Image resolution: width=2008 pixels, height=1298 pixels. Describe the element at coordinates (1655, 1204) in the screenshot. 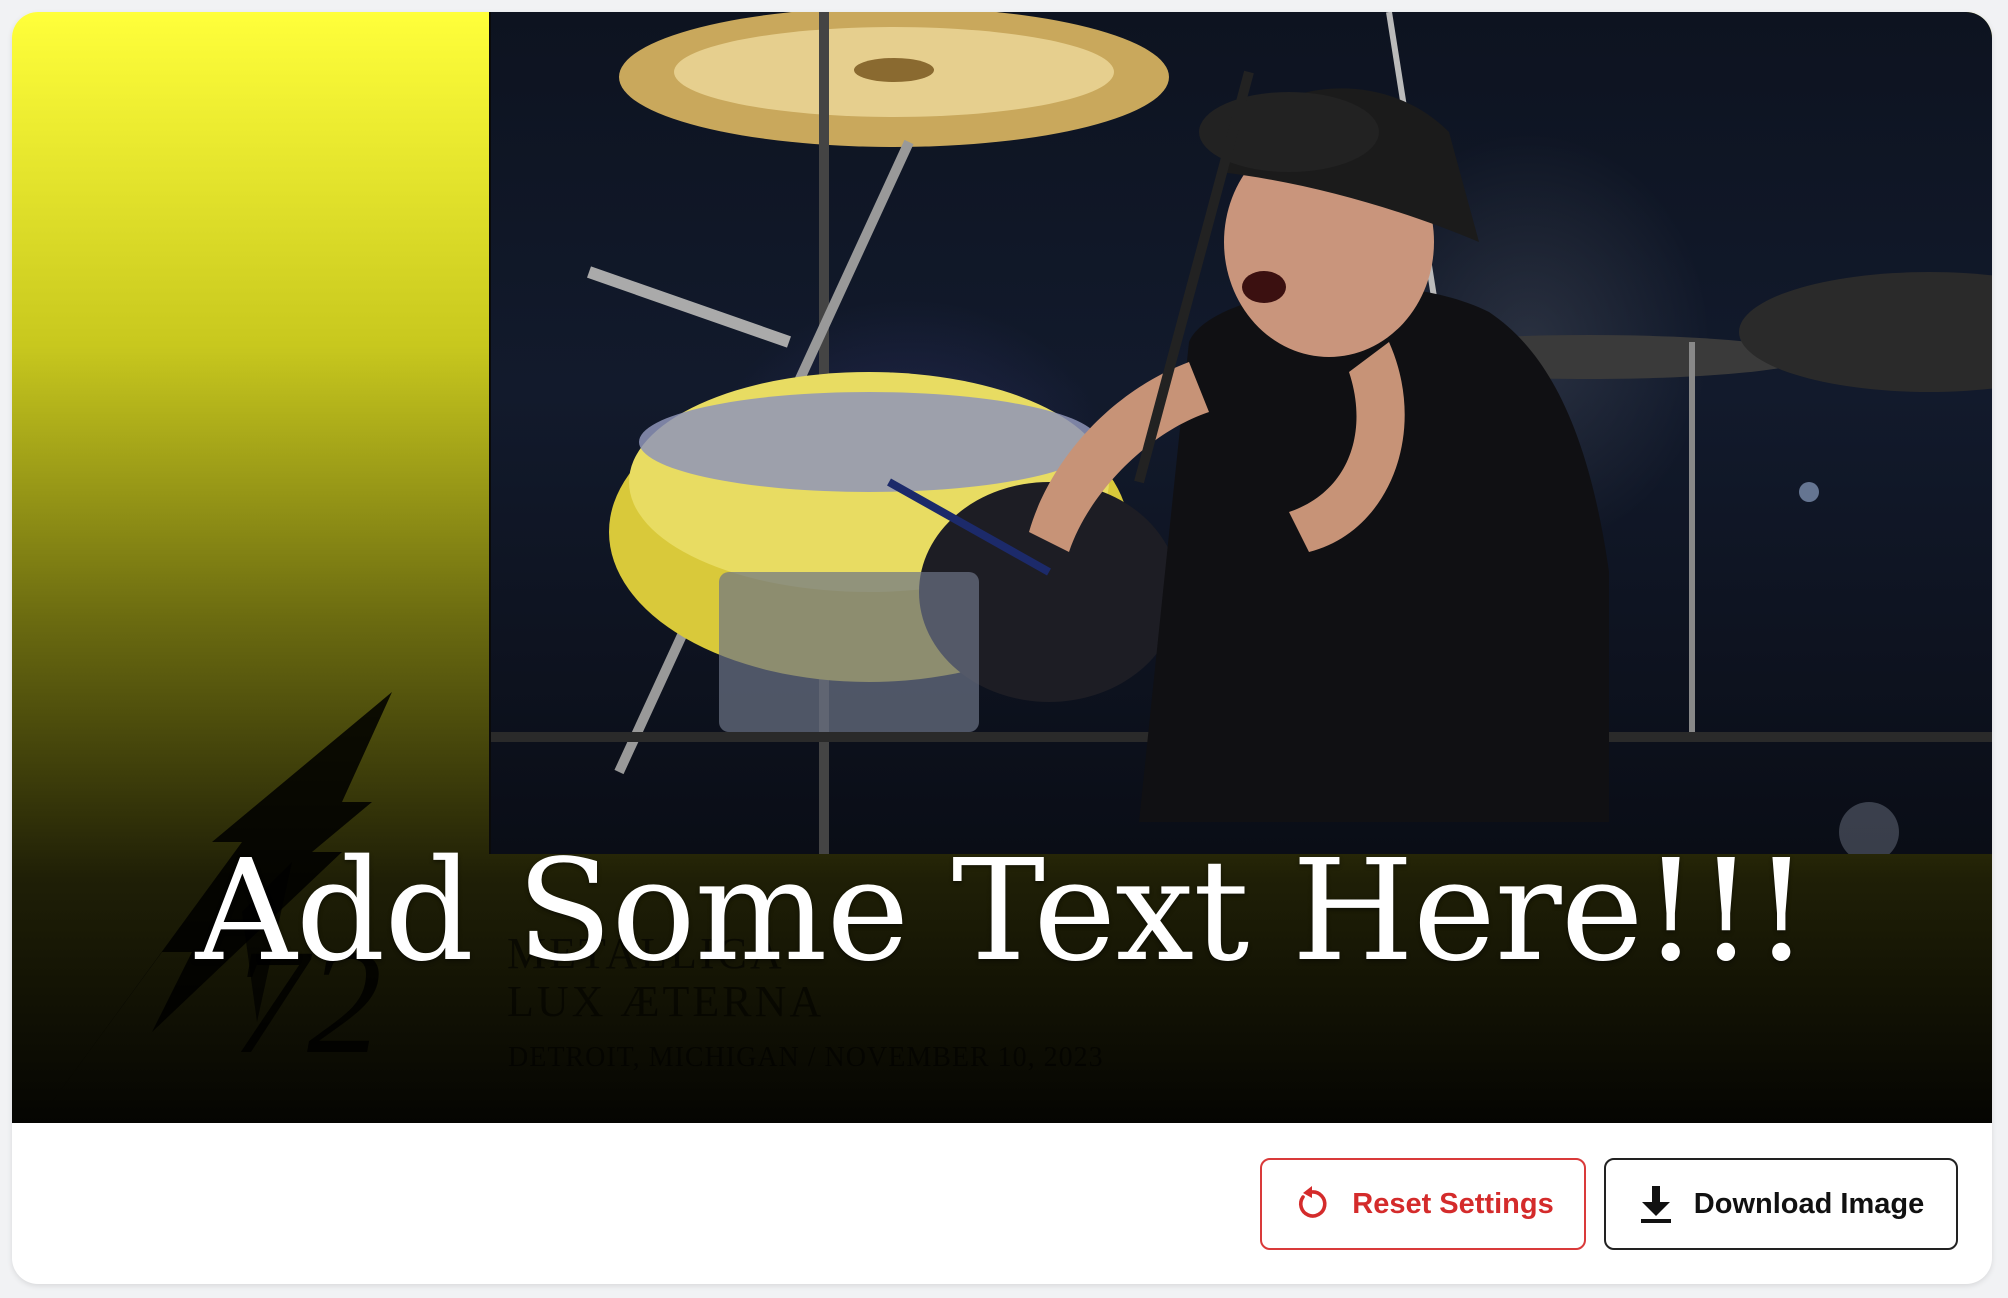

I see `download-icon` at that location.